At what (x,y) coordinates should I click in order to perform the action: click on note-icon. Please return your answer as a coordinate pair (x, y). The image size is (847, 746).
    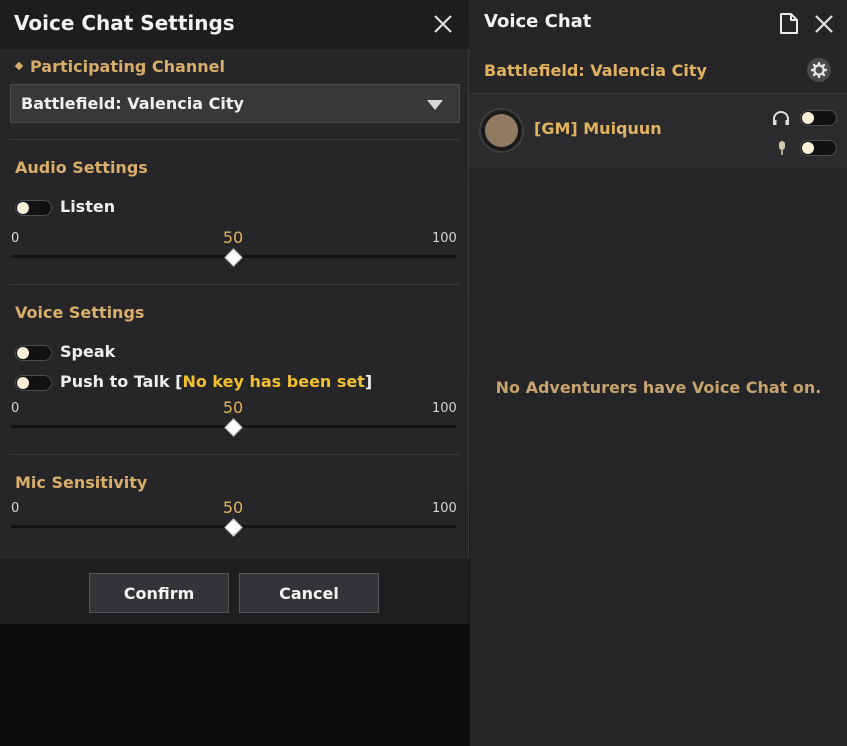
    Looking at the image, I should click on (789, 23).